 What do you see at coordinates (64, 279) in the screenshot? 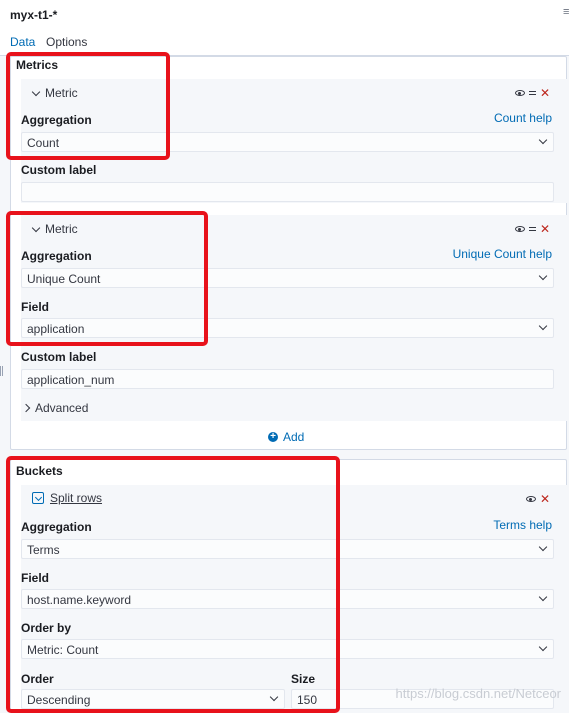
I see `aggregation-select-value: Unique Count` at bounding box center [64, 279].